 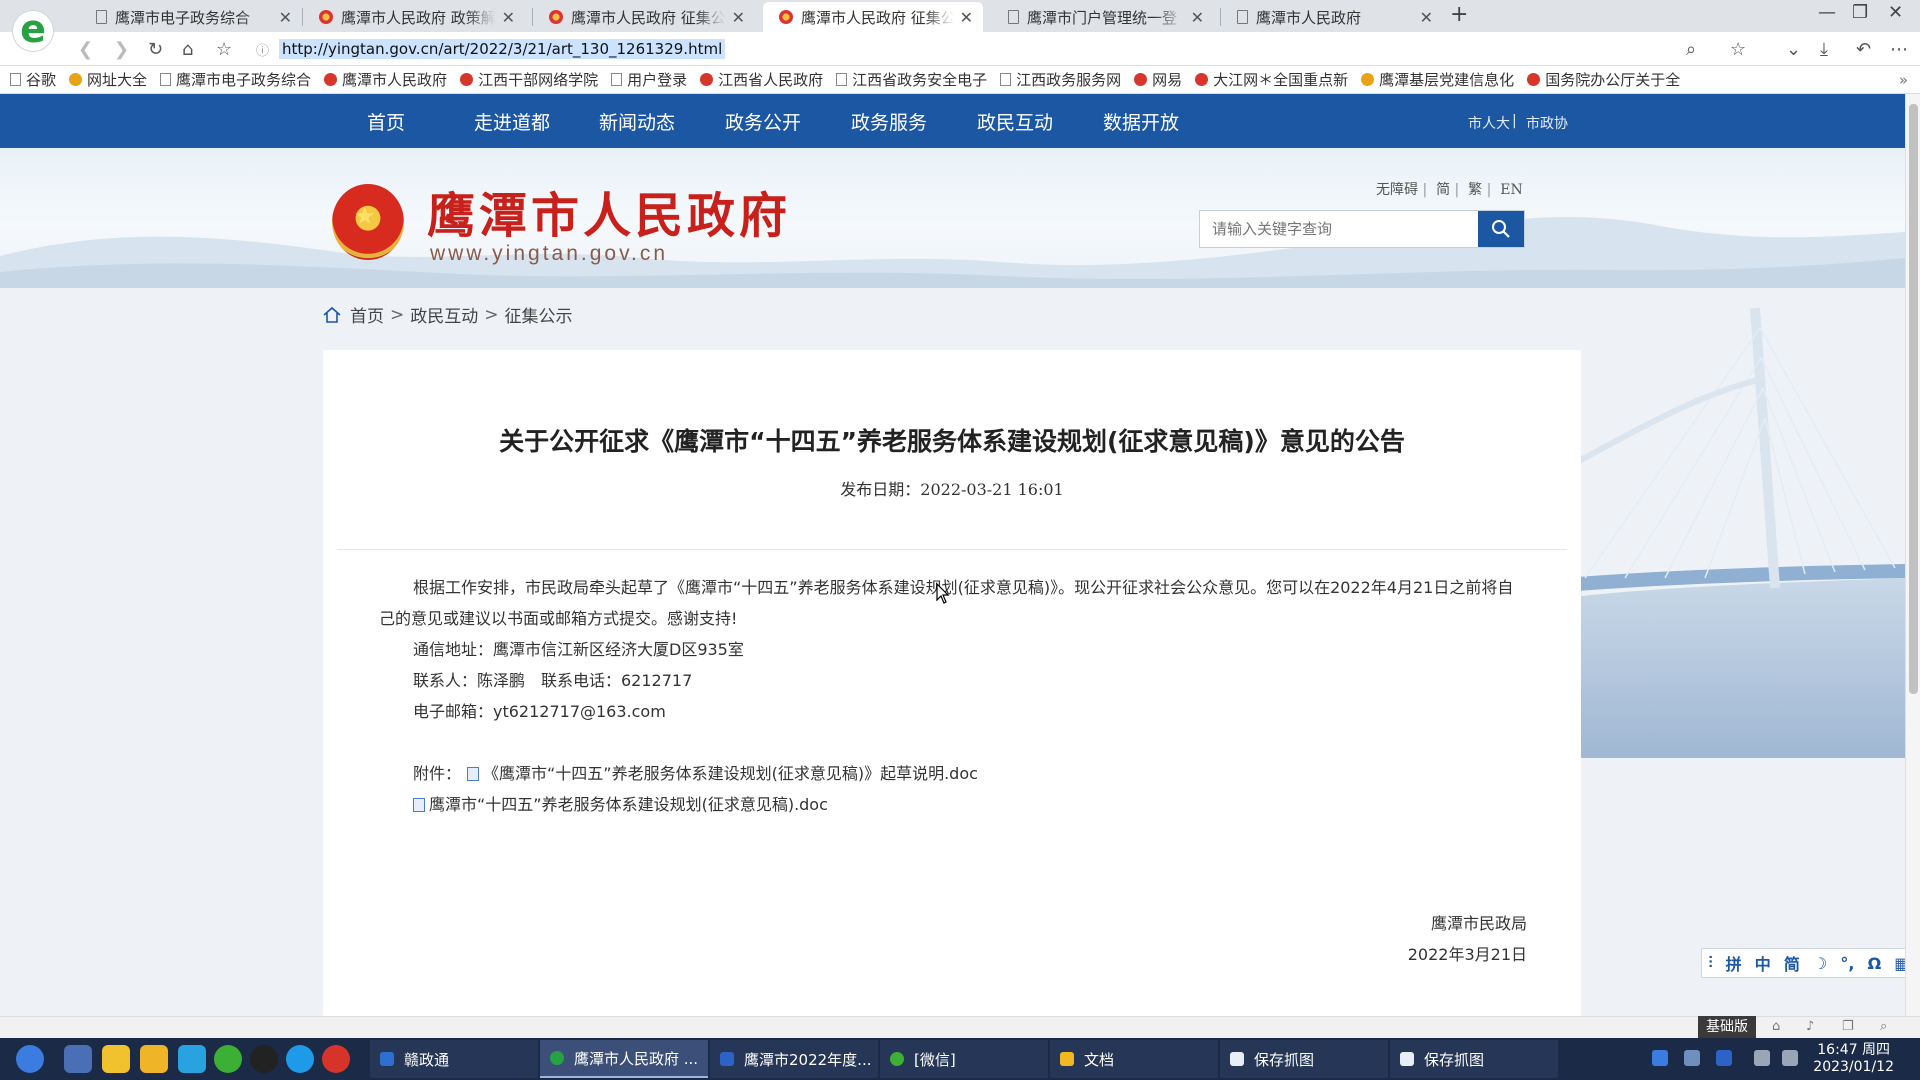 What do you see at coordinates (1895, 12) in the screenshot?
I see `close-window-icon: ✕` at bounding box center [1895, 12].